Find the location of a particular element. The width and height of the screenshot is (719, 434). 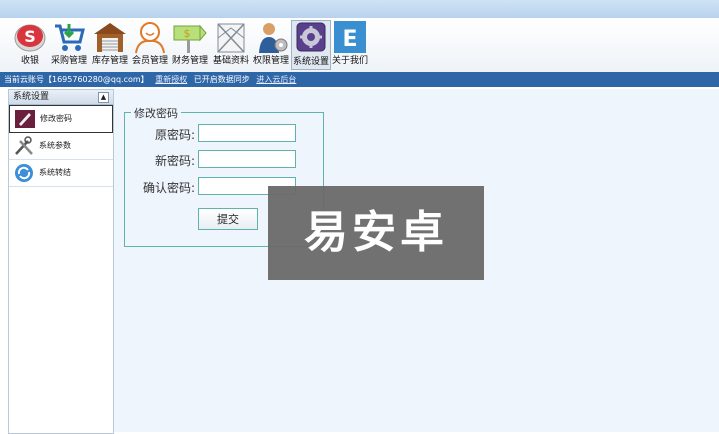

sidebar-item-system-carryover: 系统转结 is located at coordinates (61, 173).